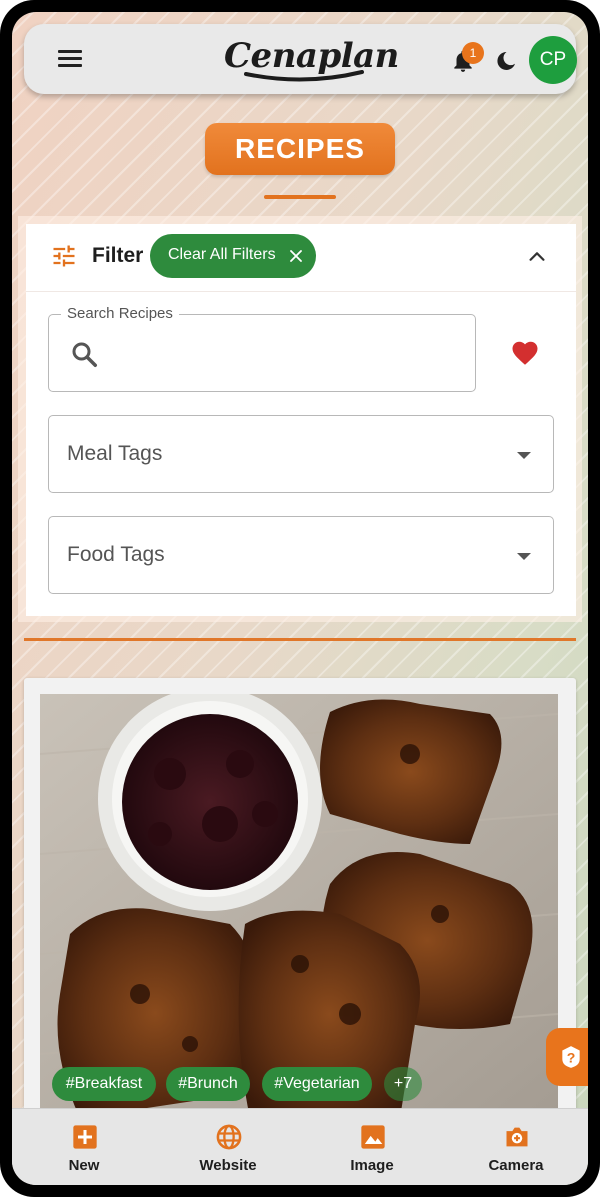  Describe the element at coordinates (70, 59) in the screenshot. I see `menu-icon` at that location.